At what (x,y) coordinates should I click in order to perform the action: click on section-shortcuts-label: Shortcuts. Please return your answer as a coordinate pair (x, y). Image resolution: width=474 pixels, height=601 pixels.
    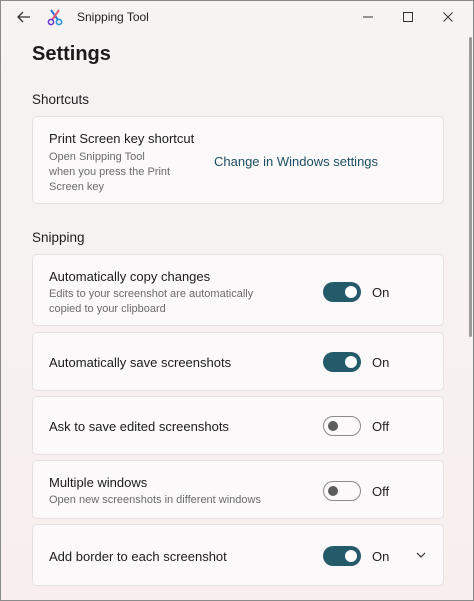
    Looking at the image, I should click on (61, 99).